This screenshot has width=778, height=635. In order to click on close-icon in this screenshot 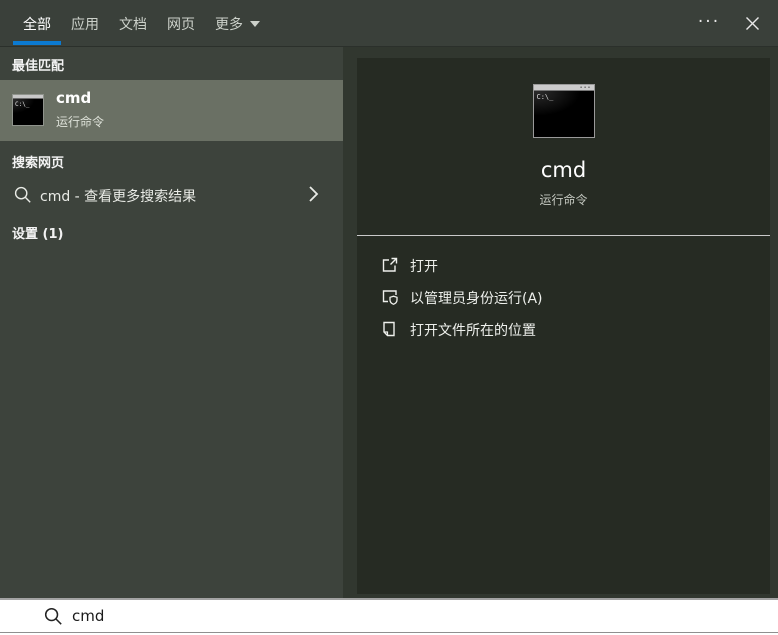, I will do `click(752, 23)`.